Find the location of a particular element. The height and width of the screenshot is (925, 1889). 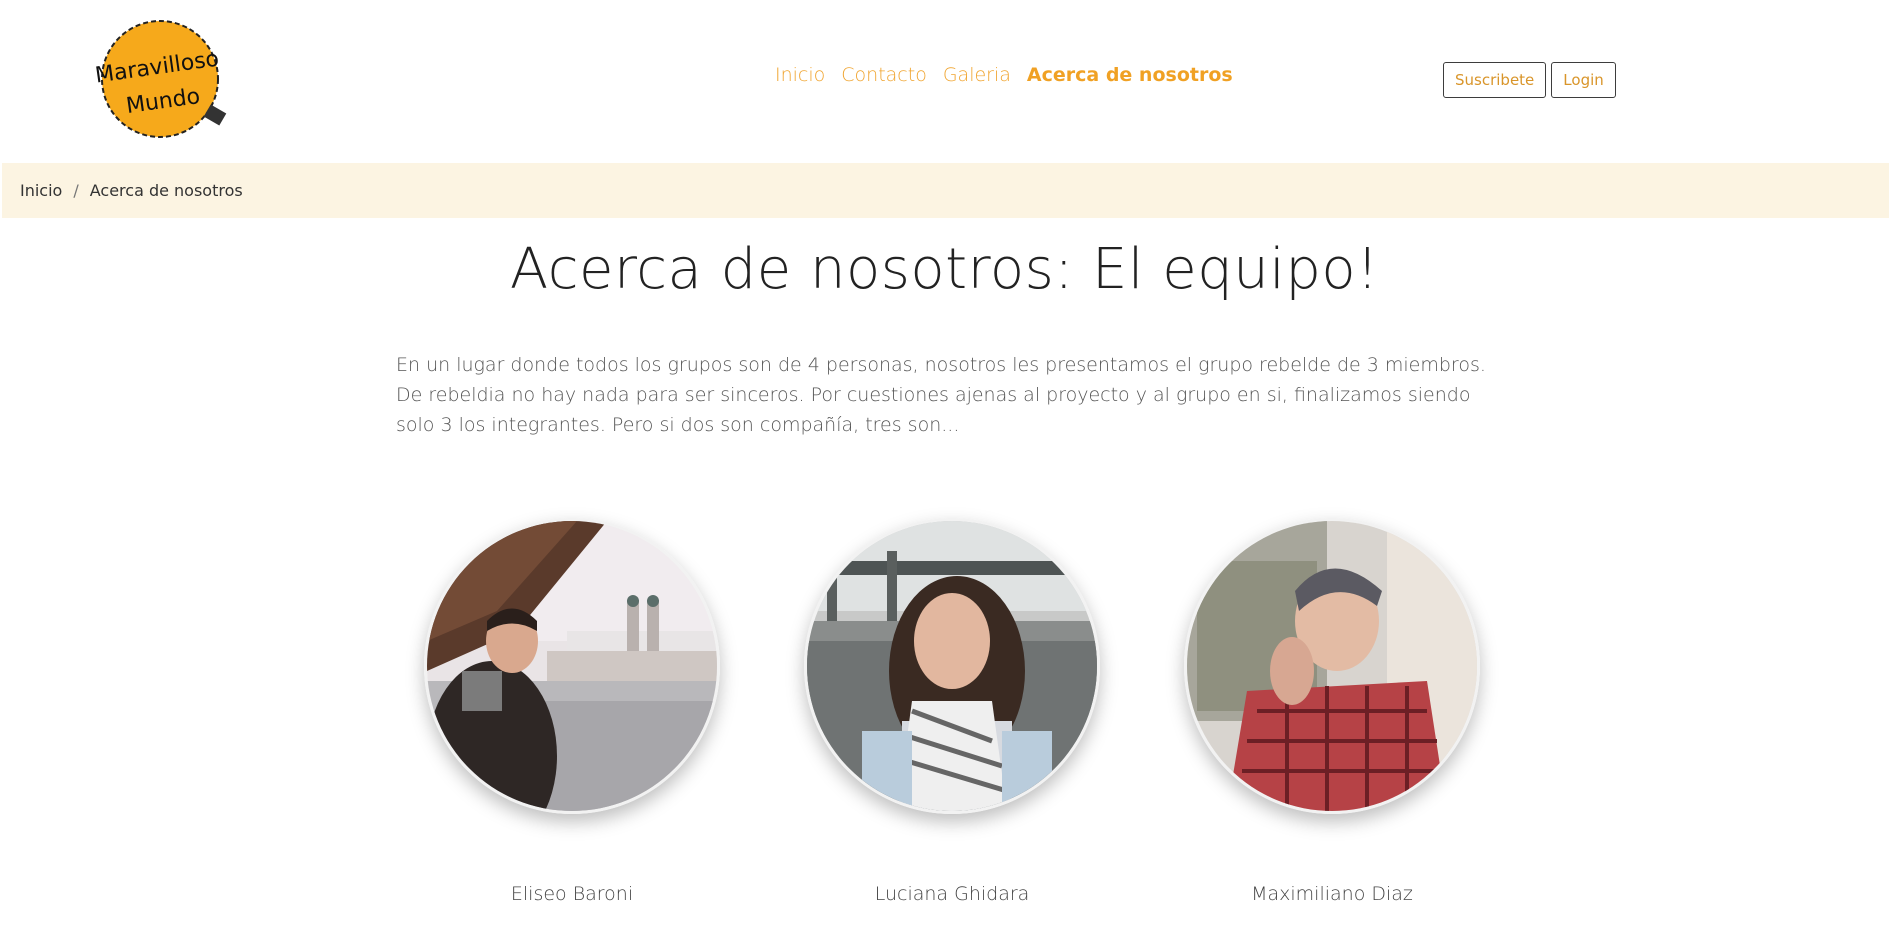

nav-item-inicio: Inicio is located at coordinates (800, 75).